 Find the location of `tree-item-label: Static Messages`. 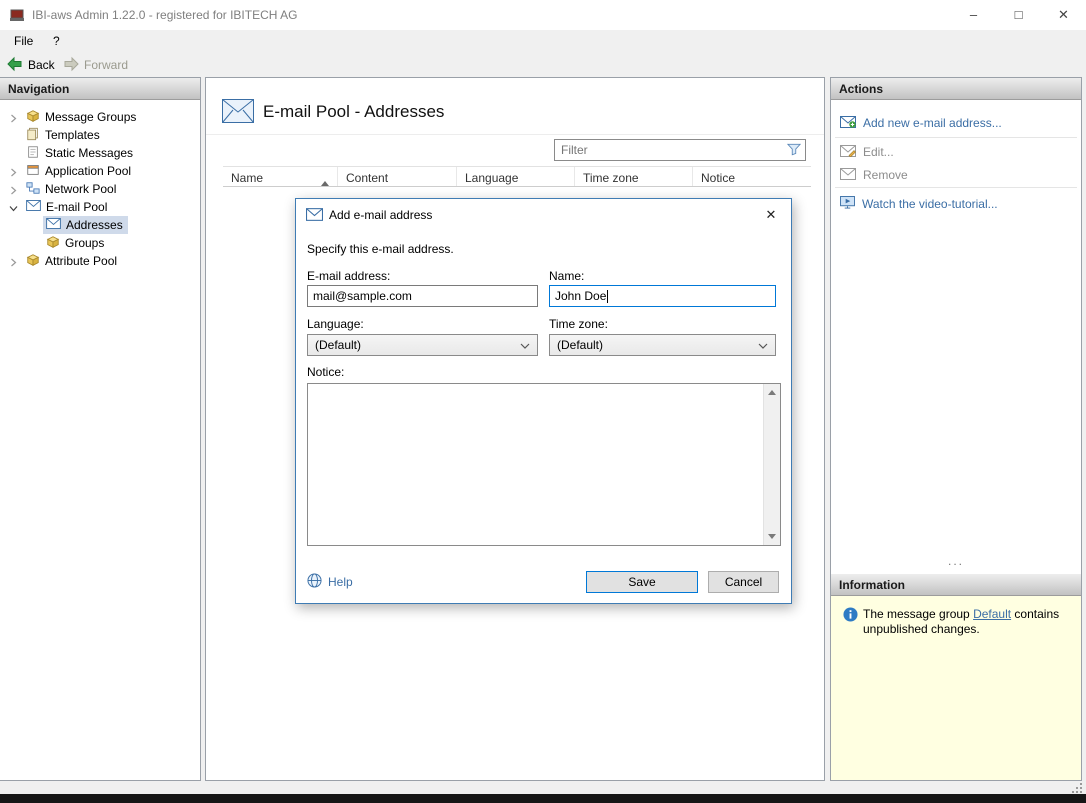

tree-item-label: Static Messages is located at coordinates (89, 153).